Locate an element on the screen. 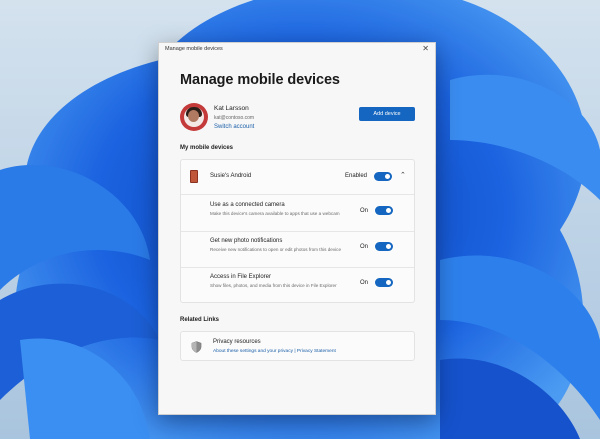 The height and width of the screenshot is (439, 600). phone-icon is located at coordinates (194, 176).